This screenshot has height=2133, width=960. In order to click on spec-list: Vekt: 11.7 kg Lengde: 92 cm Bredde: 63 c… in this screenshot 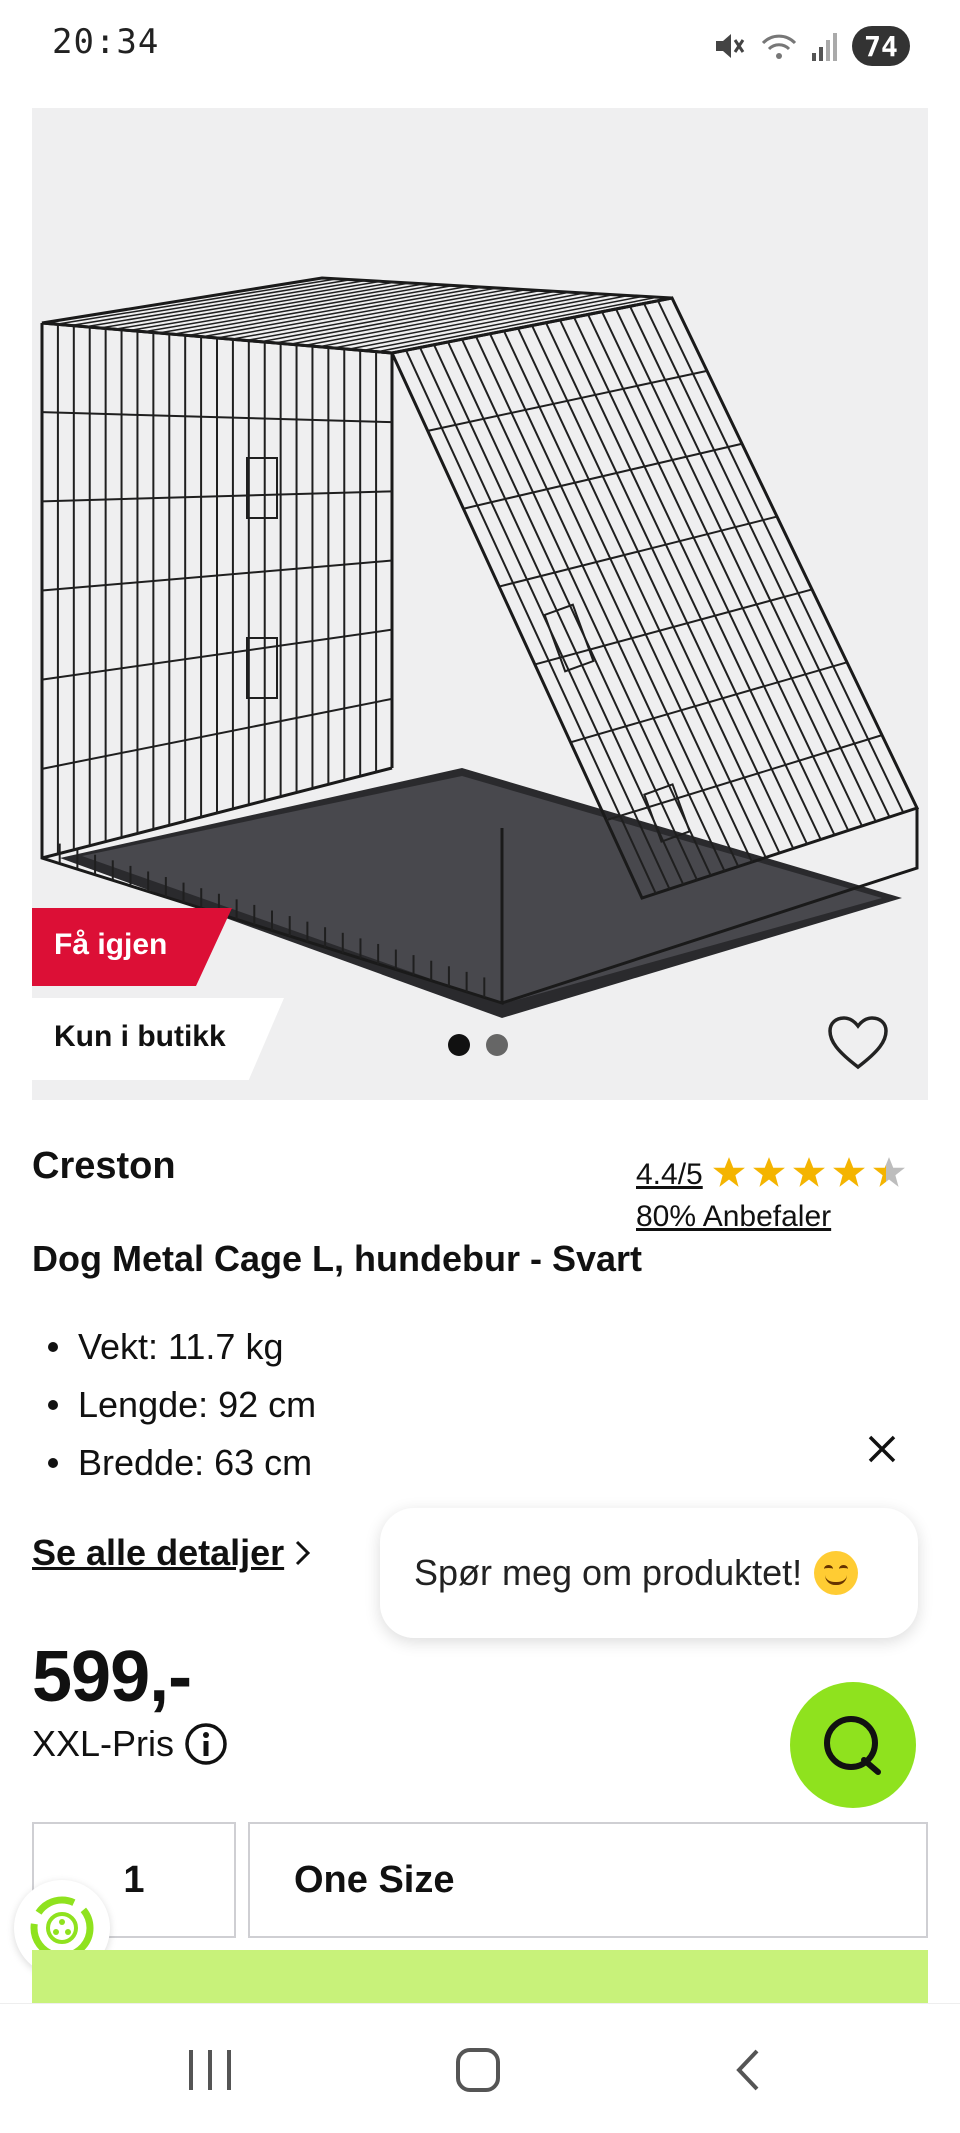, I will do `click(182, 1405)`.